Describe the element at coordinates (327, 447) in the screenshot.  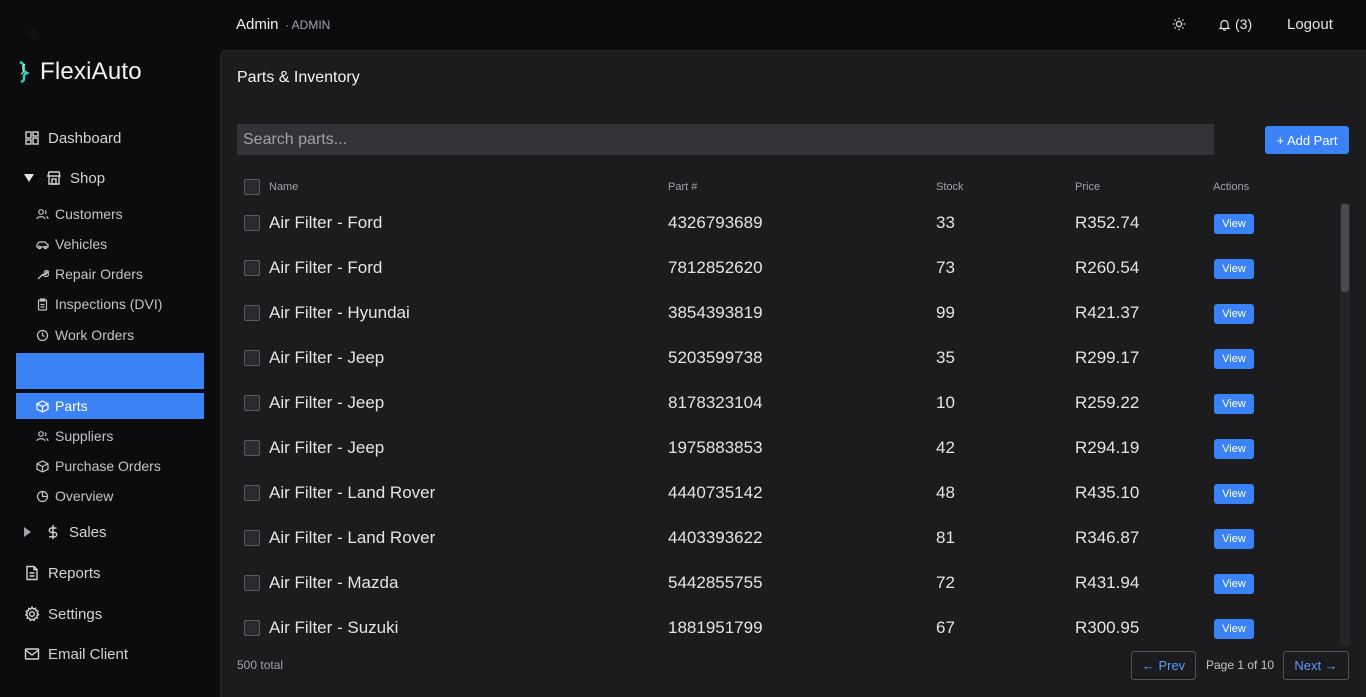
I see `part-name: Air Filter - Jeep` at that location.